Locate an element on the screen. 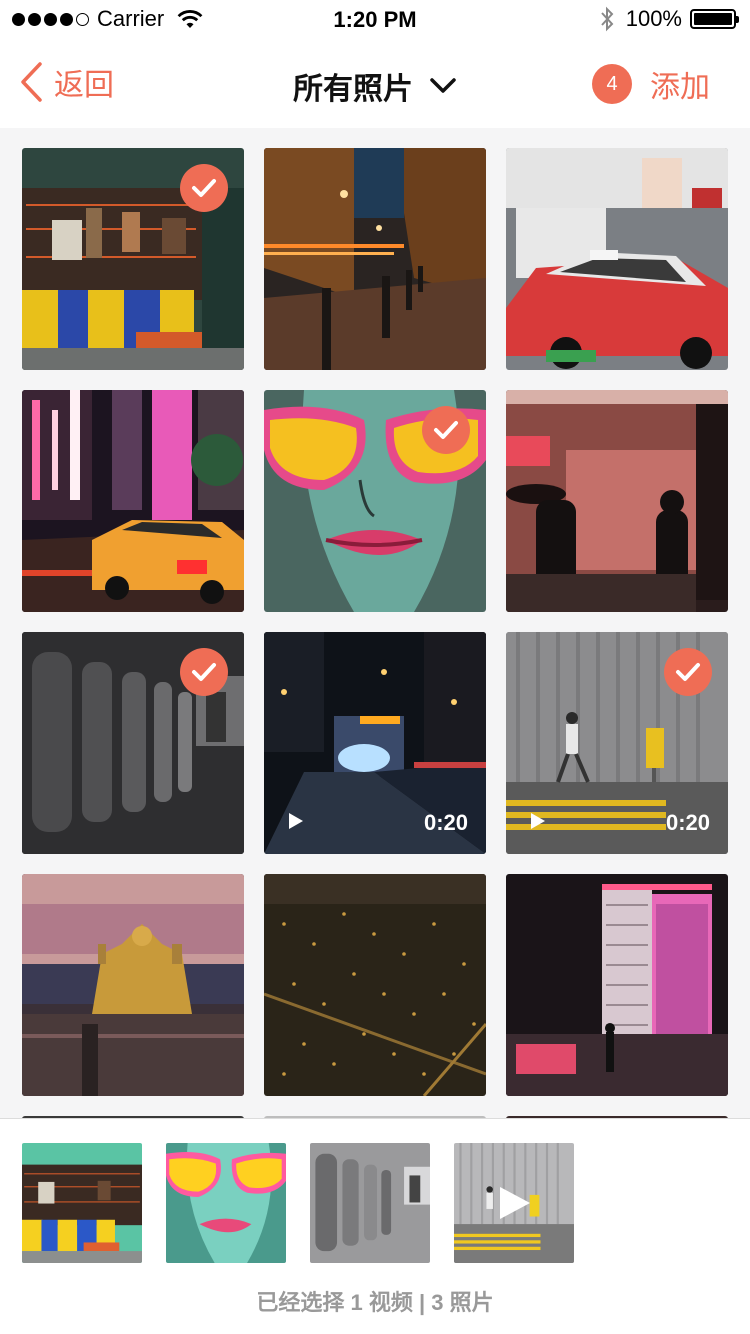 This screenshot has height=1334, width=750. storefront-thumbnail is located at coordinates (82, 1203).